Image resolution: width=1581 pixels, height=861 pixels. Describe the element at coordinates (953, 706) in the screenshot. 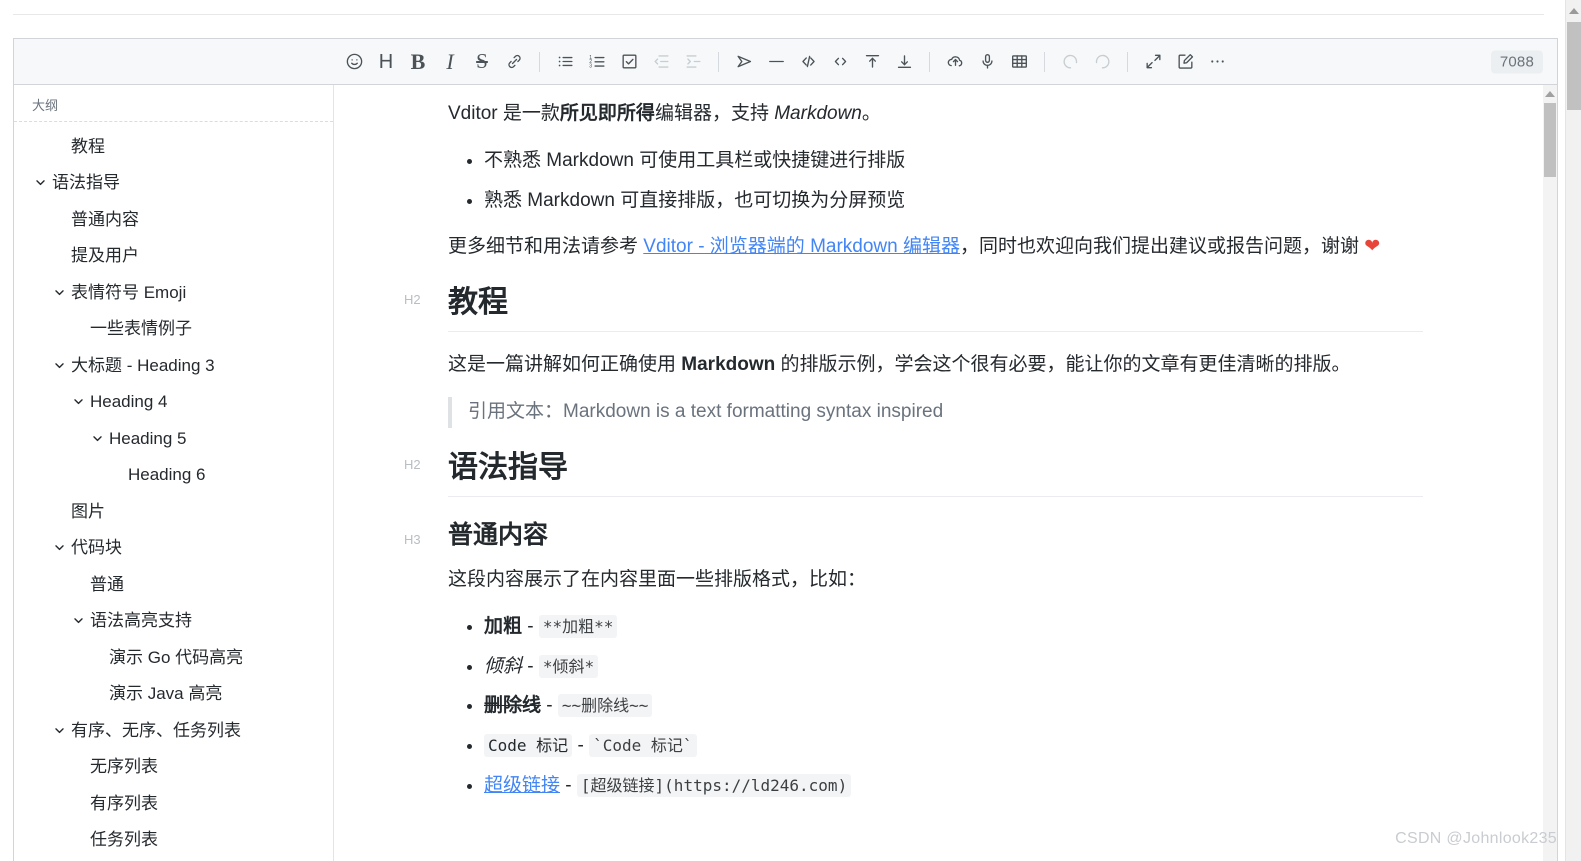

I see `format-example-item: 删除线 - ~~删除线~~` at that location.